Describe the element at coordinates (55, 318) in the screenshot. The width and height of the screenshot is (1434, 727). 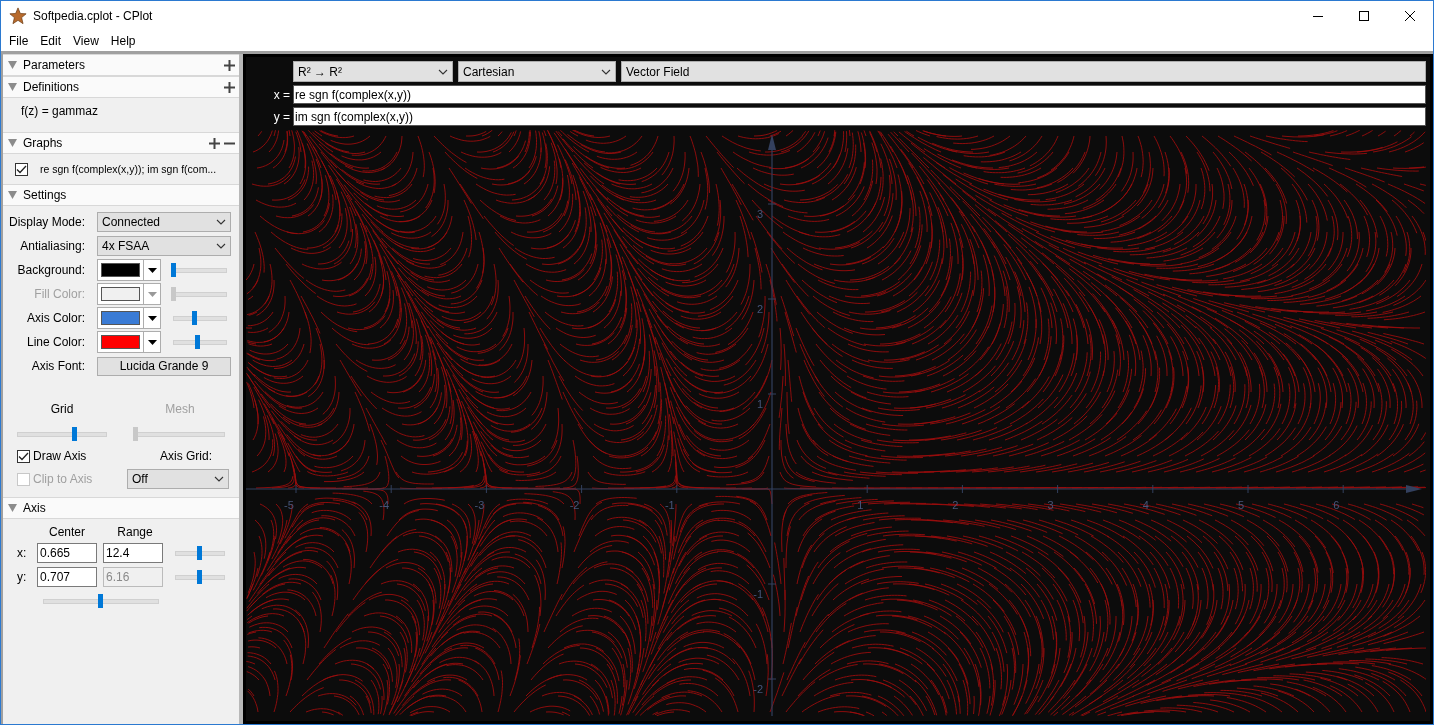
I see `field-label: Axis Color:` at that location.